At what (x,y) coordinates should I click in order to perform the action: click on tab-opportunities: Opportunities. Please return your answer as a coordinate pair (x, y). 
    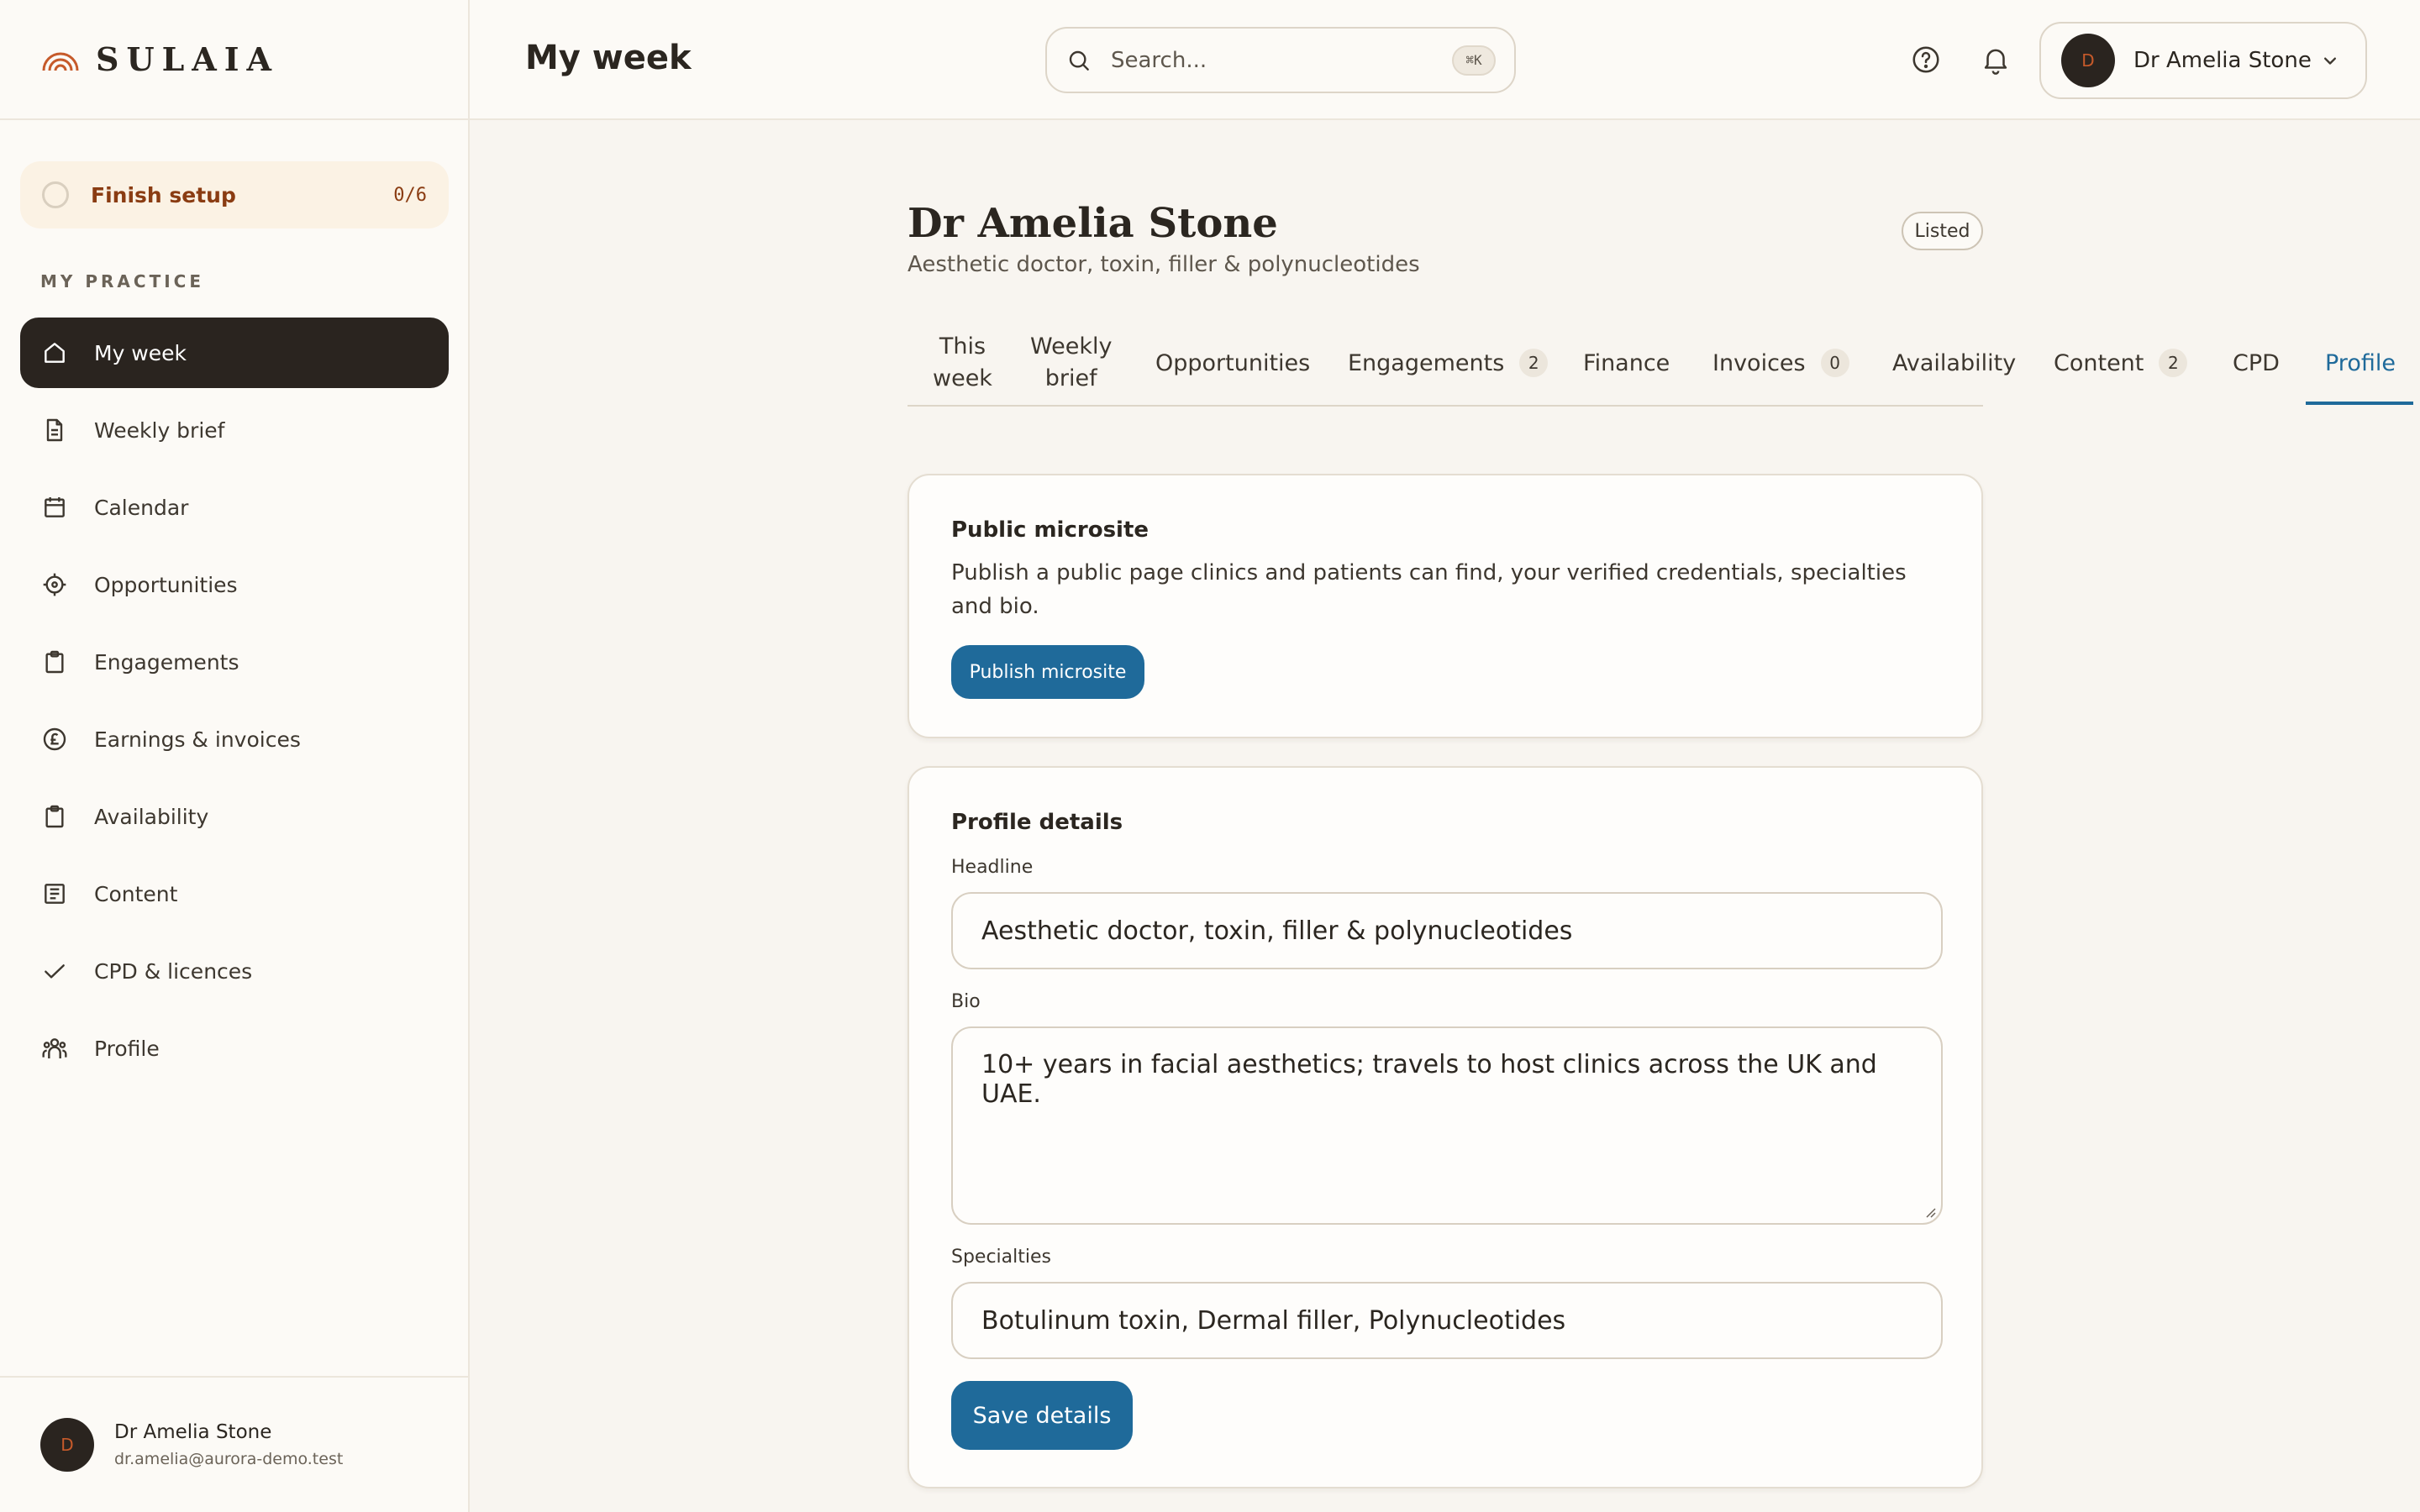
    Looking at the image, I should click on (1232, 363).